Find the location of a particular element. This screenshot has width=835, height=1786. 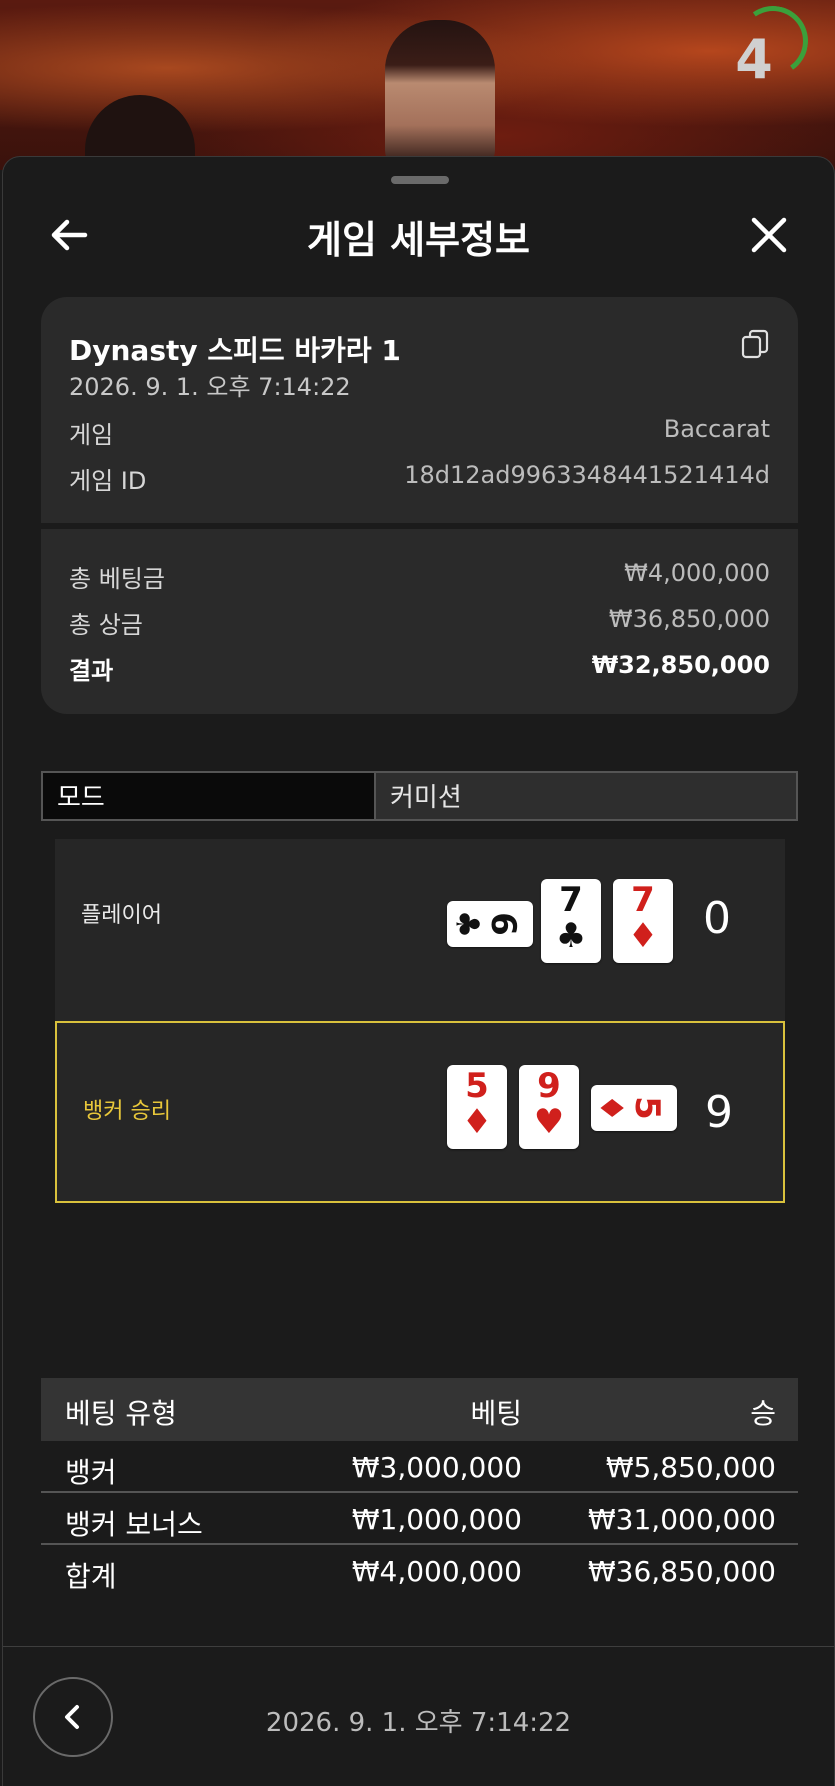

win-amount-cell: ₩31,000,000 is located at coordinates (681, 1519).